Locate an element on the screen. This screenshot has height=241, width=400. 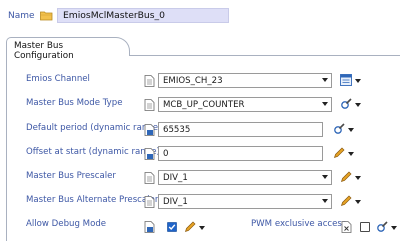
master-bus-mode-type-value: MCB_UP_COUNTER is located at coordinates (204, 105).